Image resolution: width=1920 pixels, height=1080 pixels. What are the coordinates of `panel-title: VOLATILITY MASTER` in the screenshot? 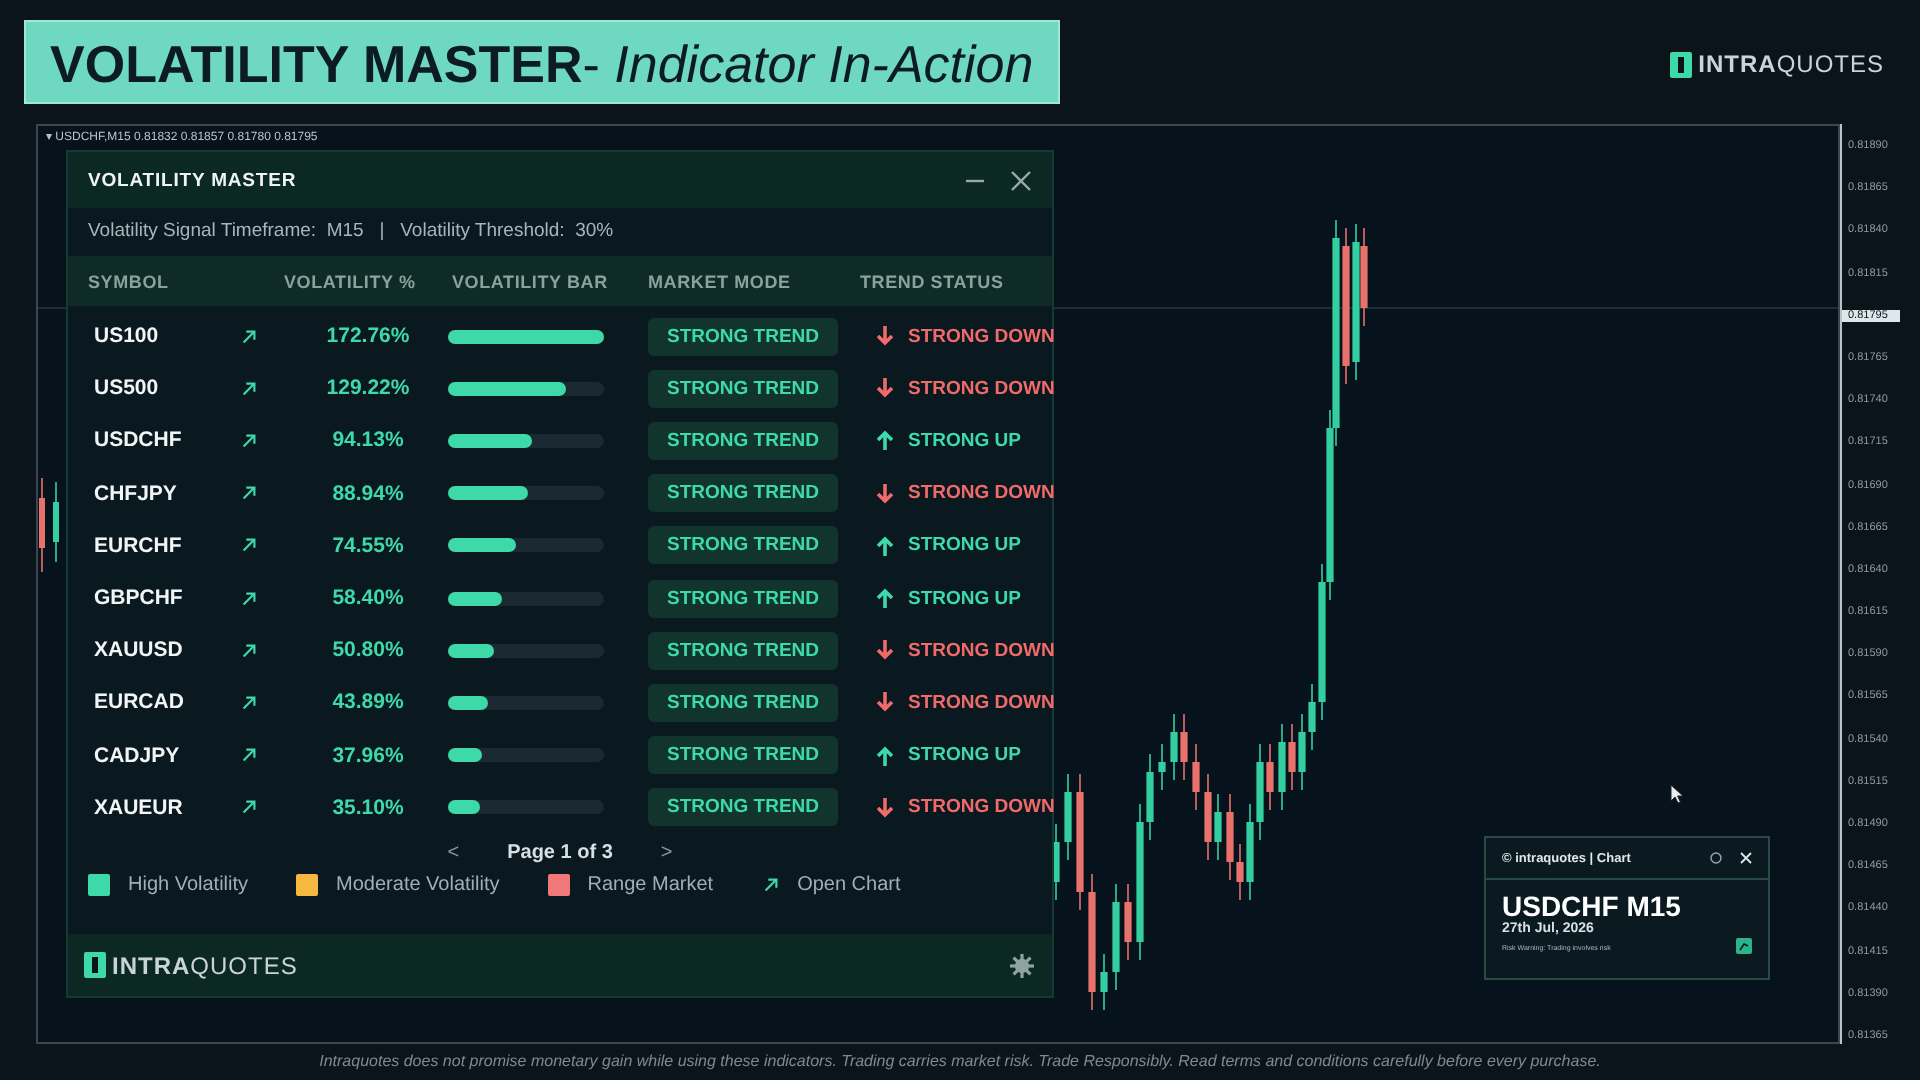 It's located at (192, 180).